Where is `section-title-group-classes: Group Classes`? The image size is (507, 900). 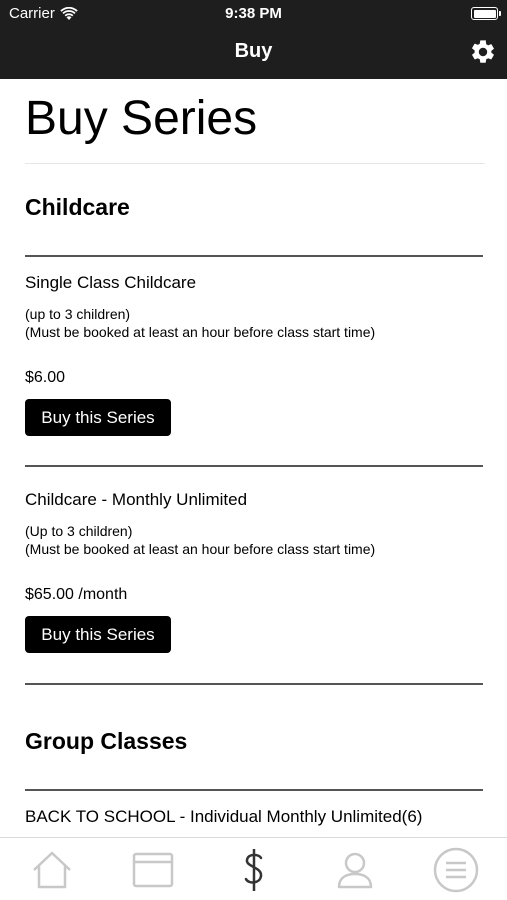 section-title-group-classes: Group Classes is located at coordinates (106, 741).